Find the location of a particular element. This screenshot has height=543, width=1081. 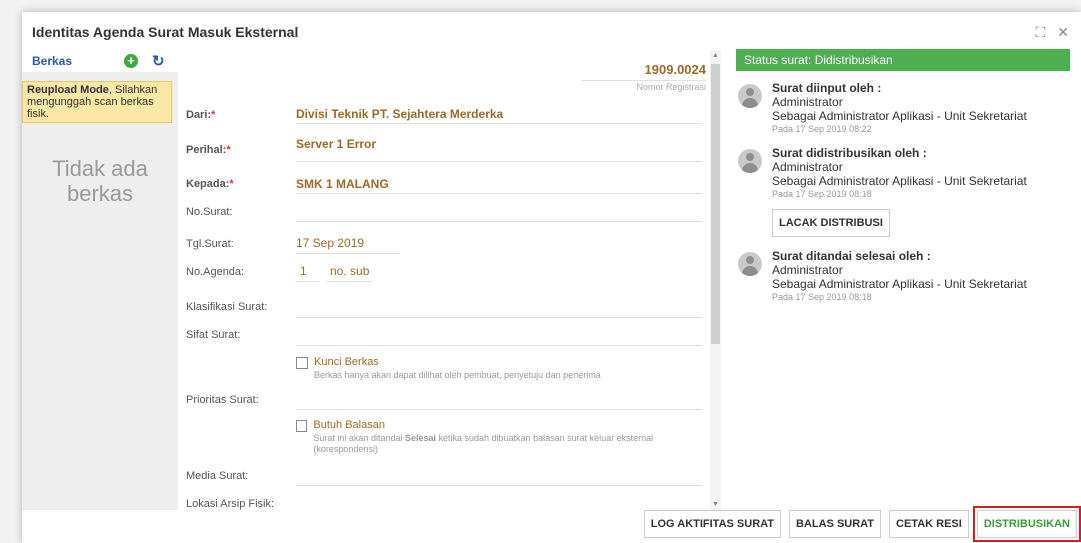

lokasi-field is located at coordinates (499, 499).